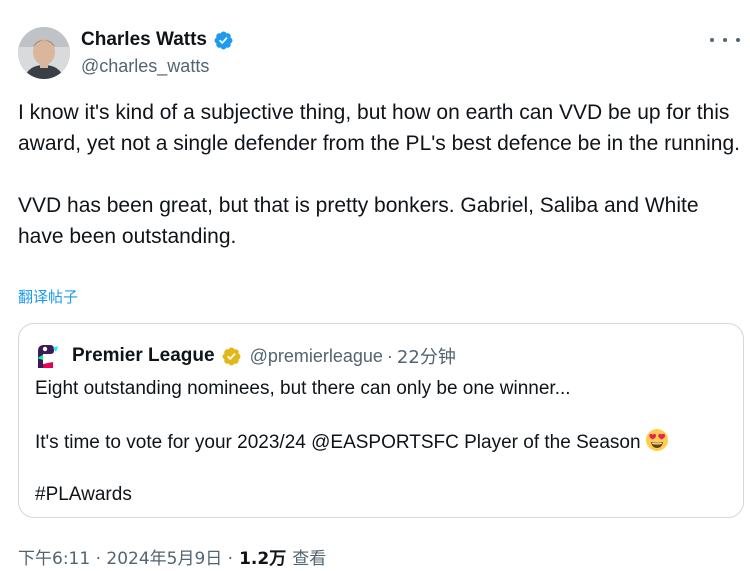 This screenshot has width=750, height=571. I want to click on tweet-meta: 下午6:11 · 2024年5月9日 · 1.2万 查看, so click(172, 556).